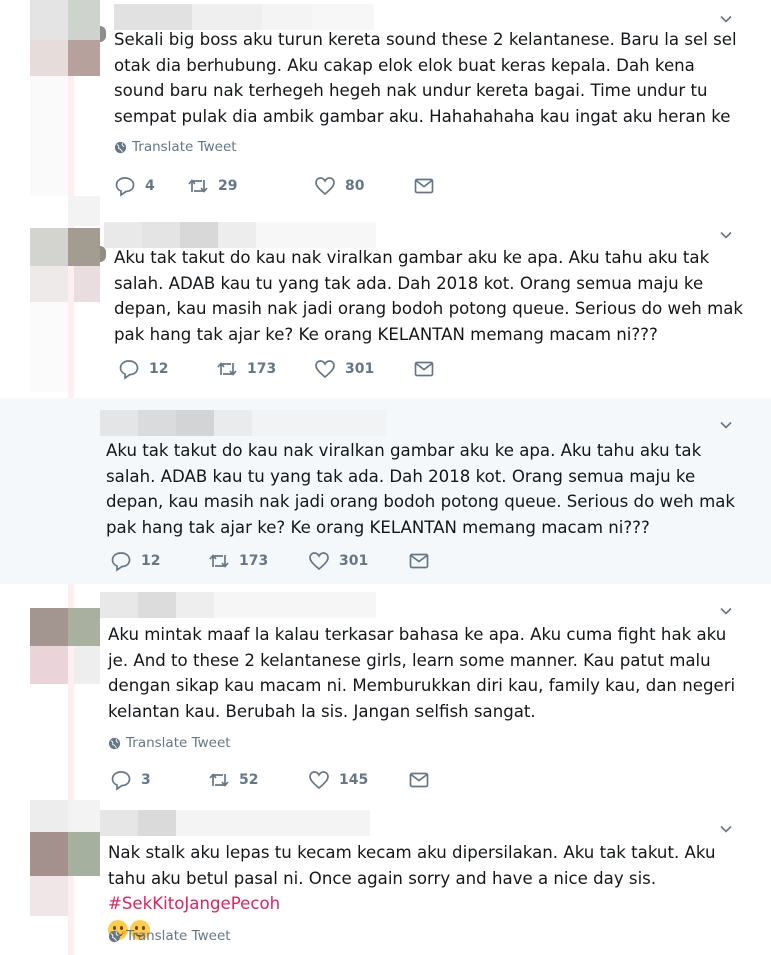  What do you see at coordinates (355, 186) in the screenshot?
I see `like-count: 80` at bounding box center [355, 186].